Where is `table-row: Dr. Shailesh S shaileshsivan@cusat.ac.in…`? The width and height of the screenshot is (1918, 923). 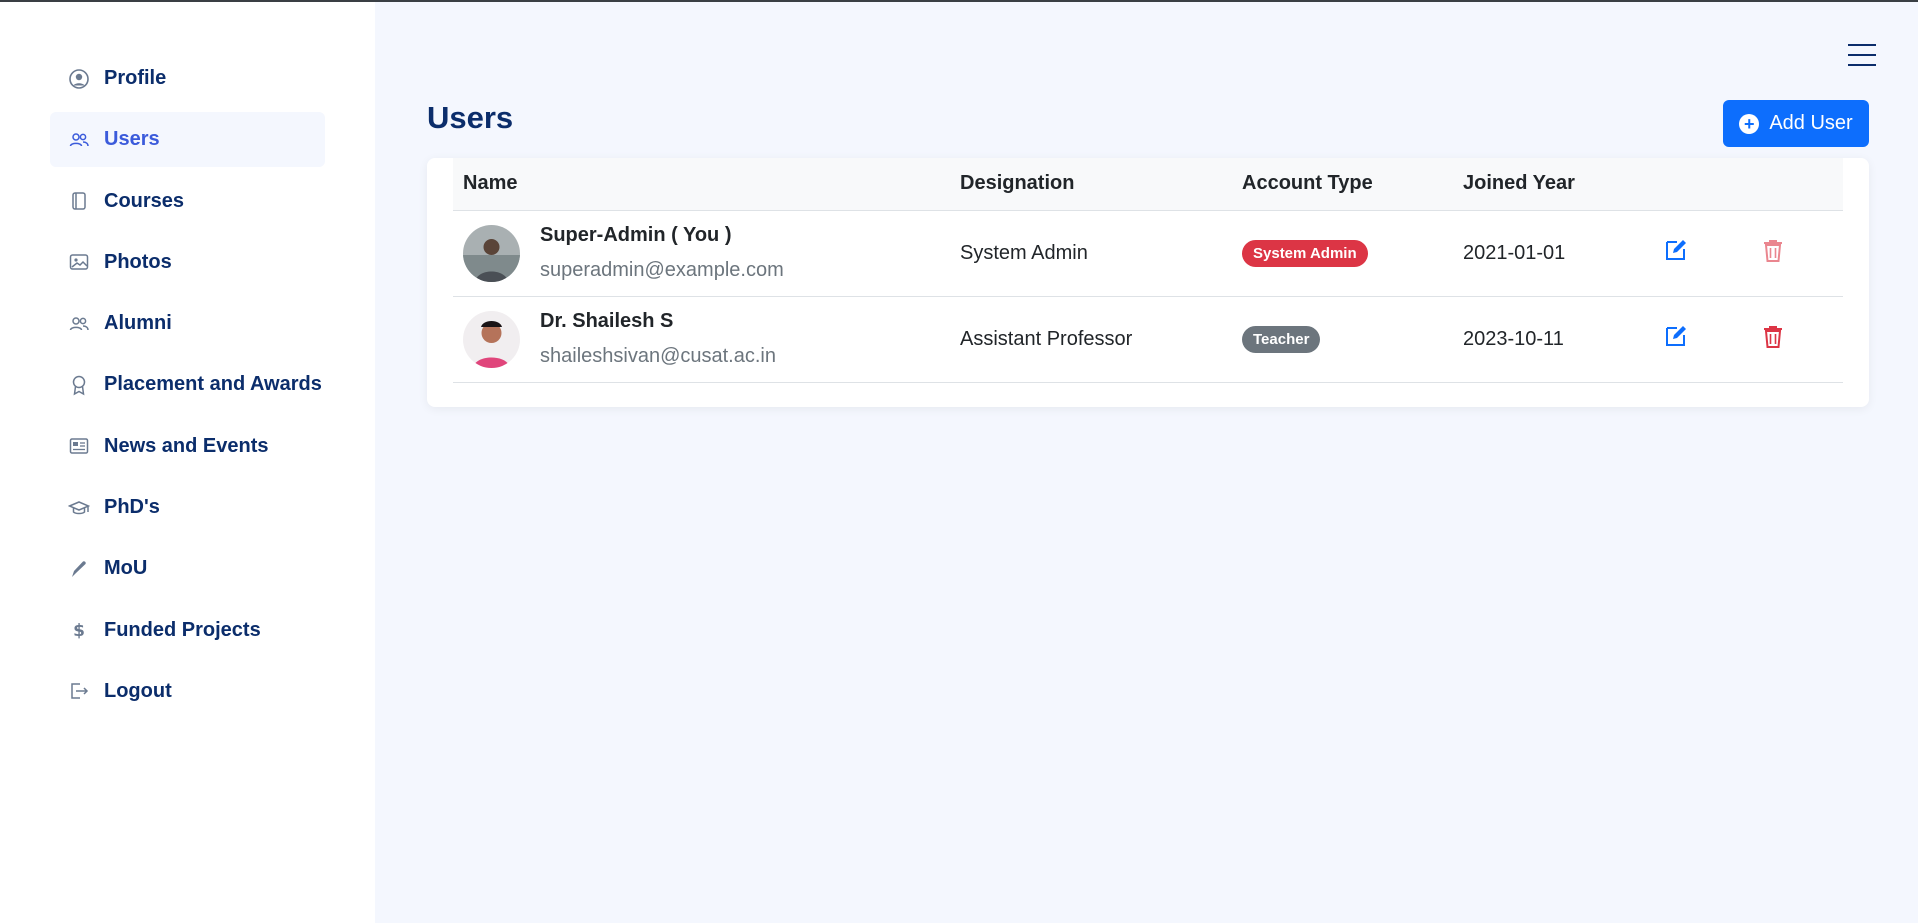 table-row: Dr. Shailesh S shaileshsivan@cusat.ac.in… is located at coordinates (1148, 339).